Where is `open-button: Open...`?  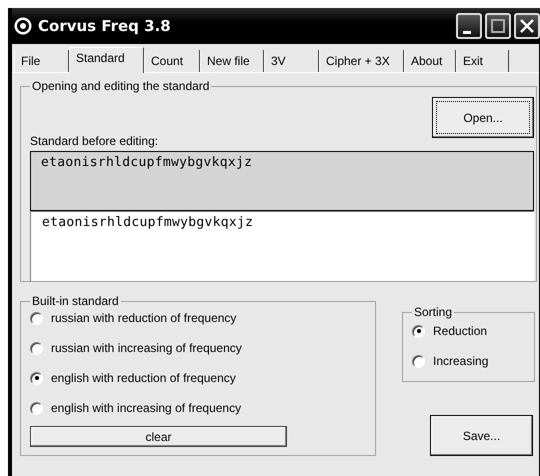 open-button: Open... is located at coordinates (483, 117).